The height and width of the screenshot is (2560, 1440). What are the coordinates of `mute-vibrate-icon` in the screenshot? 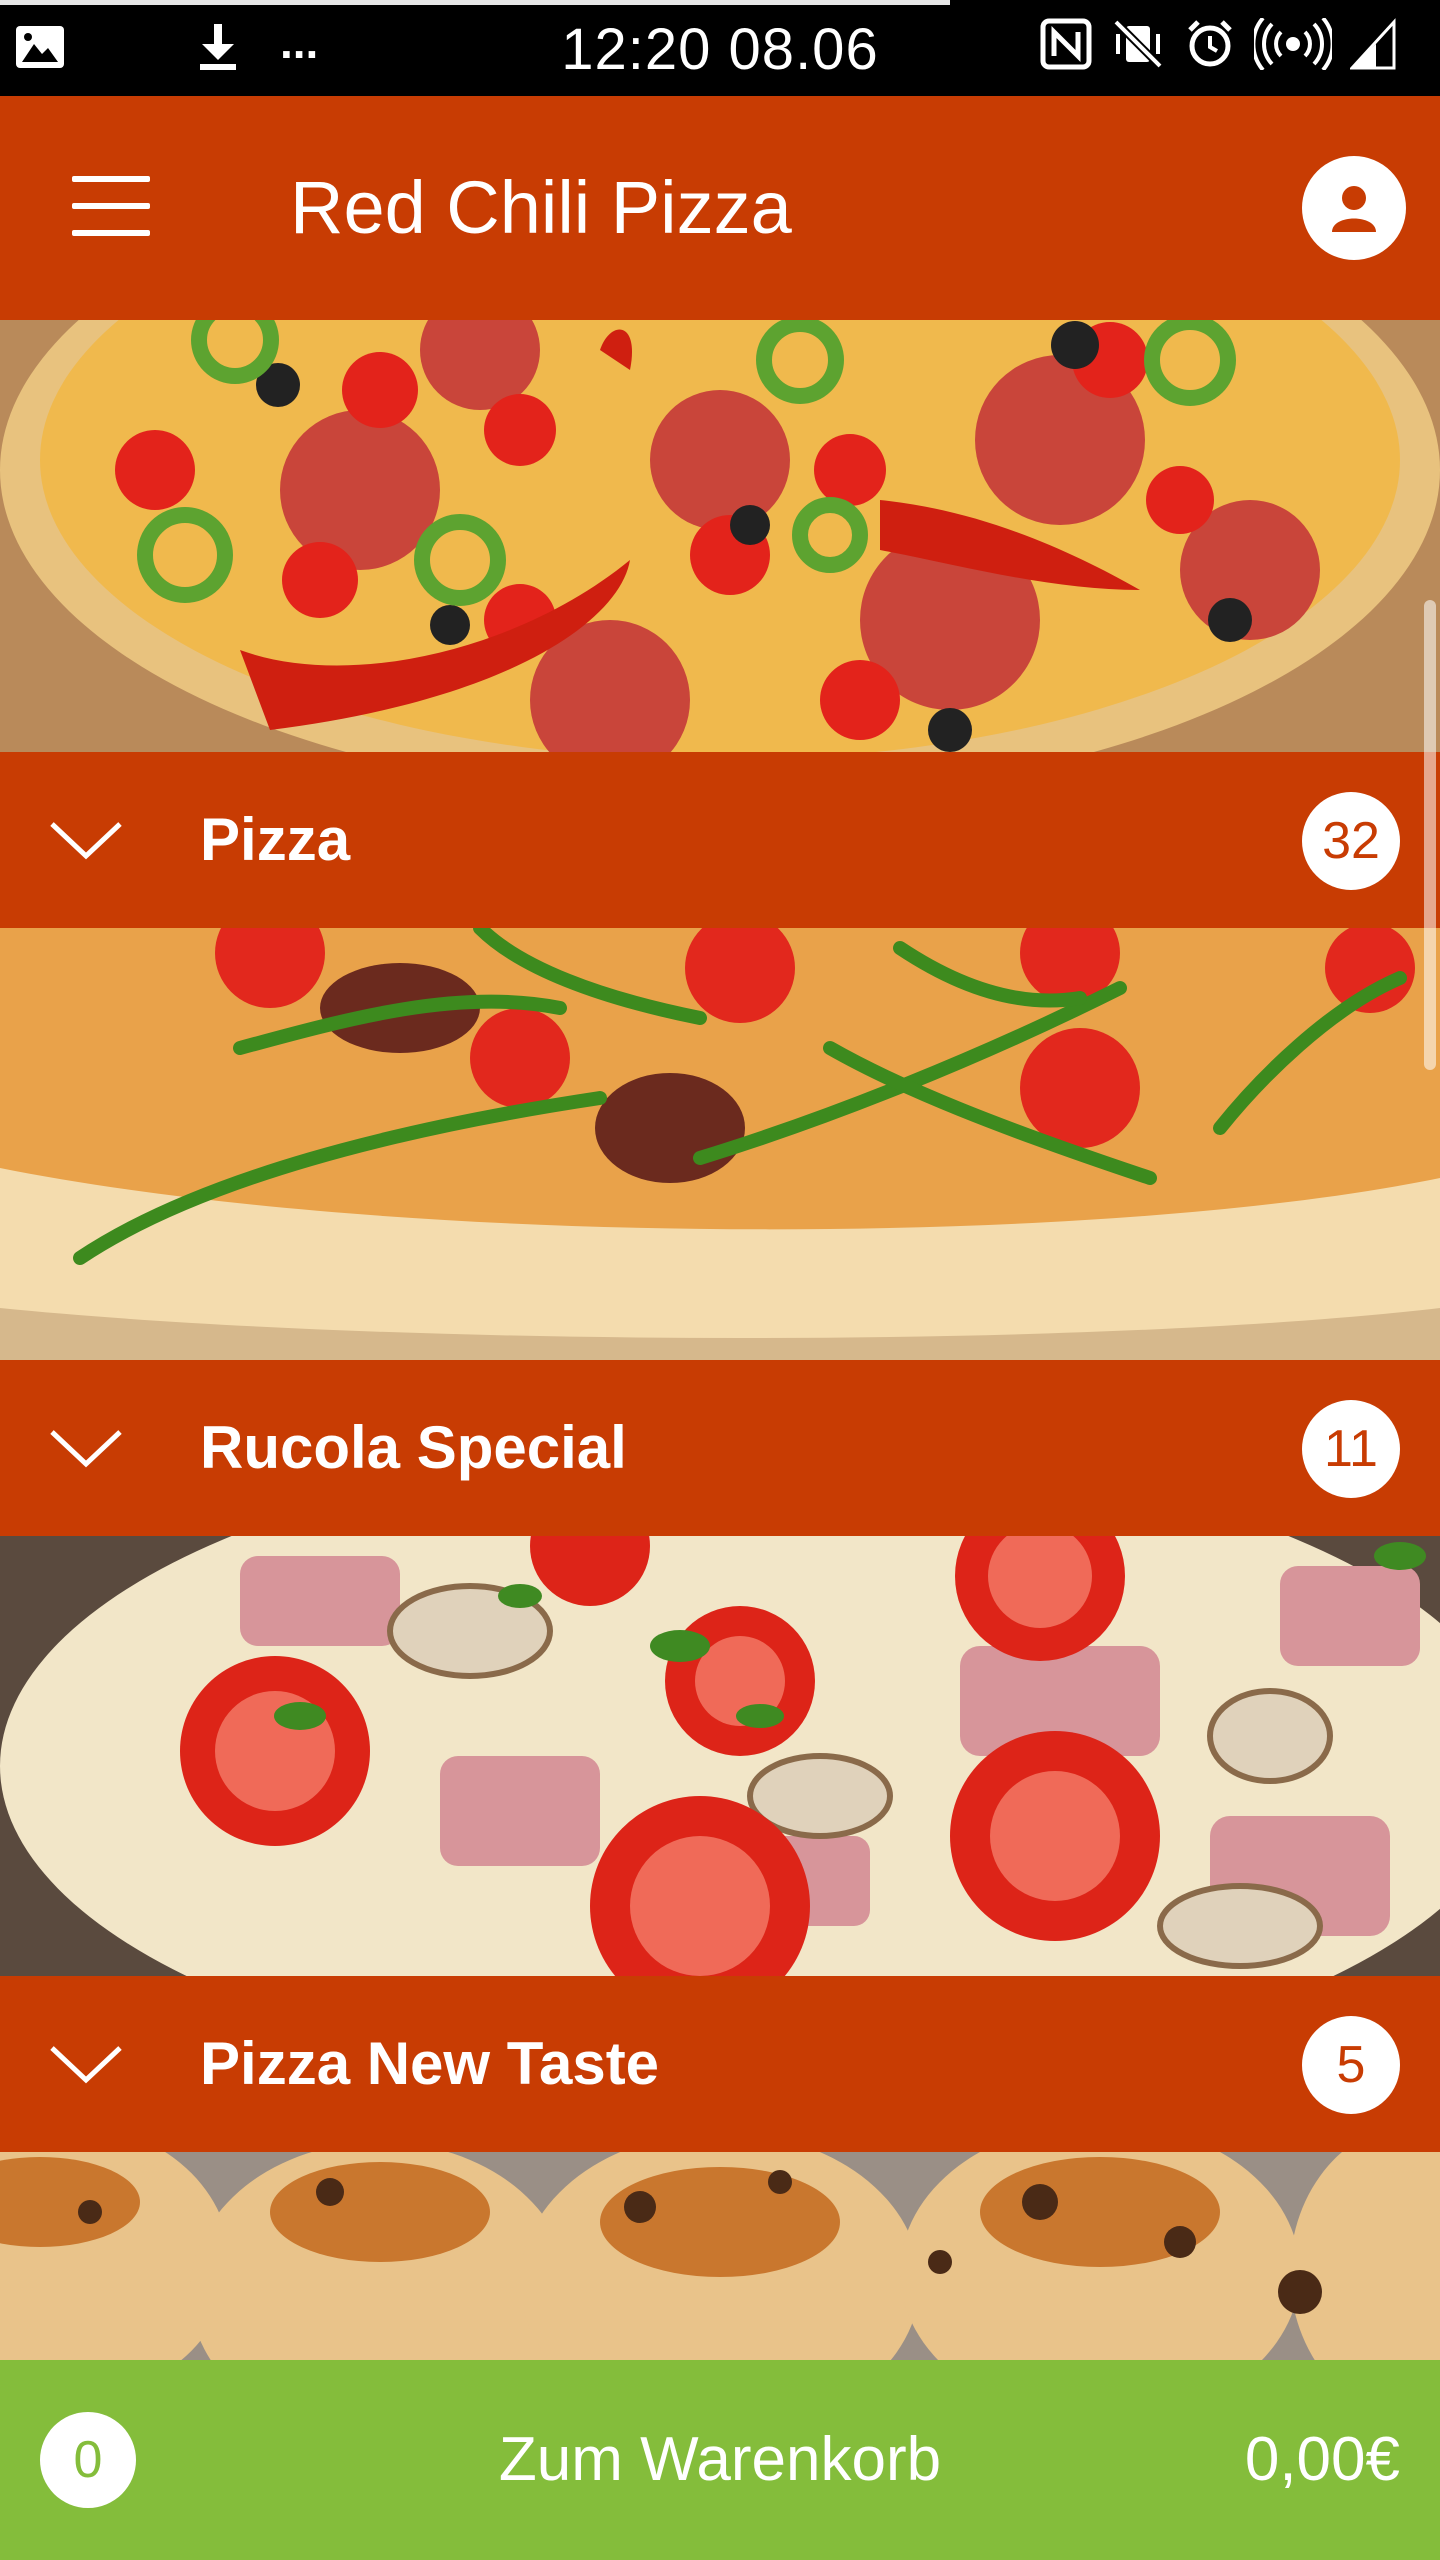 It's located at (1138, 44).